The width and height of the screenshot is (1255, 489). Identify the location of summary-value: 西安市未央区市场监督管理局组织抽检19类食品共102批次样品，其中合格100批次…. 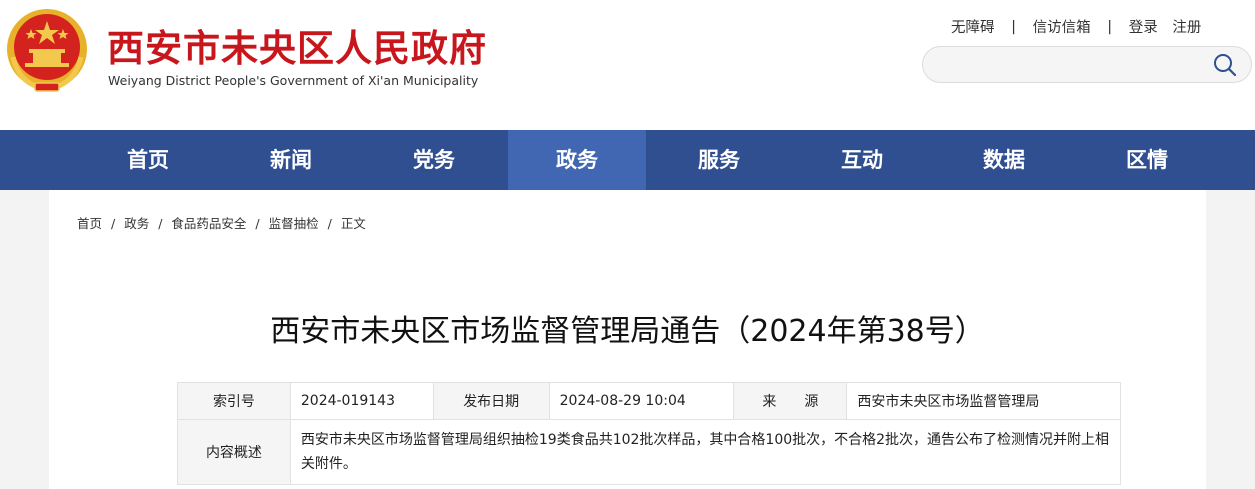
(705, 452).